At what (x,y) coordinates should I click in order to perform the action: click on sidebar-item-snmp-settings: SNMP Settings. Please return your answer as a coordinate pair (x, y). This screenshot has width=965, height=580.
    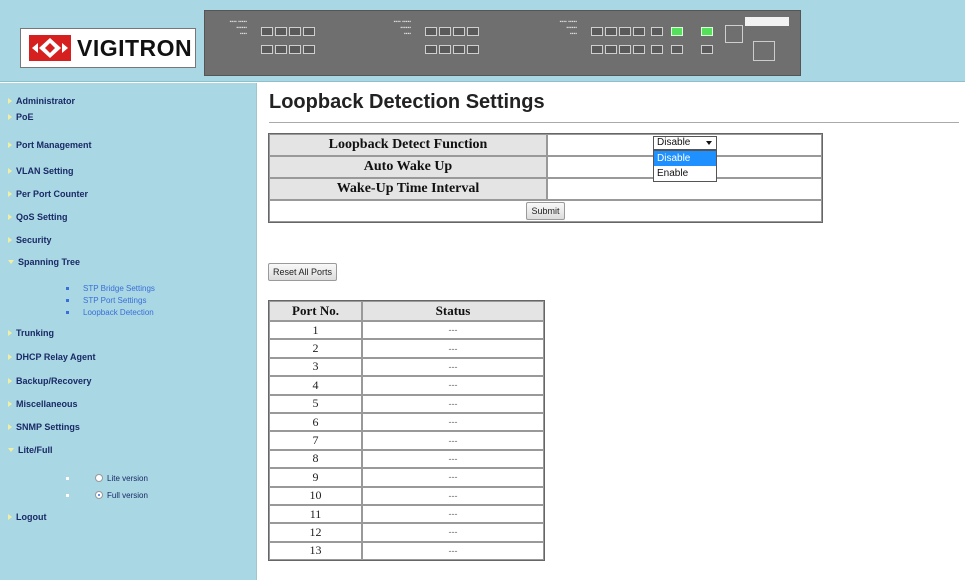
    Looking at the image, I should click on (40, 427).